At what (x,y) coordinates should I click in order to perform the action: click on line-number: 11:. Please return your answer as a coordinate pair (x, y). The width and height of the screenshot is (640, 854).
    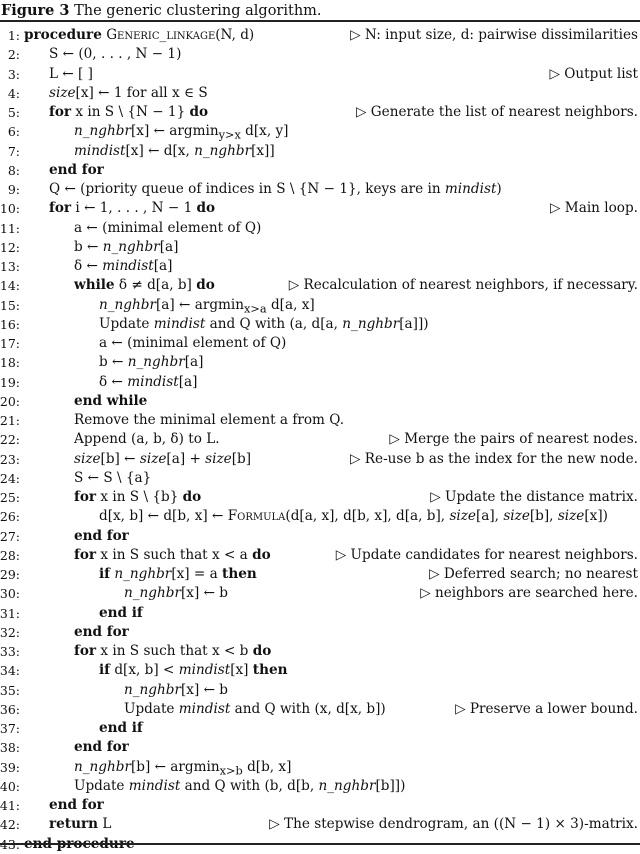
    Looking at the image, I should click on (10, 228).